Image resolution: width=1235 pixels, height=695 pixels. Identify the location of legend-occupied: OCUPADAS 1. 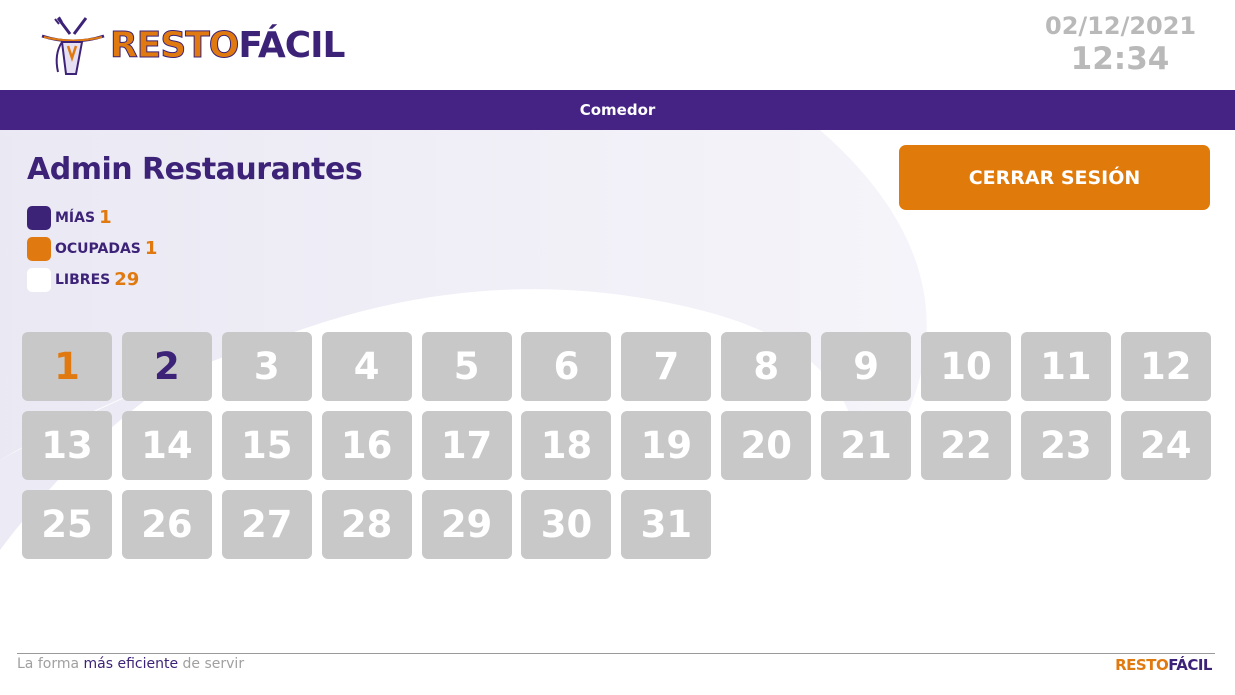
(92, 248).